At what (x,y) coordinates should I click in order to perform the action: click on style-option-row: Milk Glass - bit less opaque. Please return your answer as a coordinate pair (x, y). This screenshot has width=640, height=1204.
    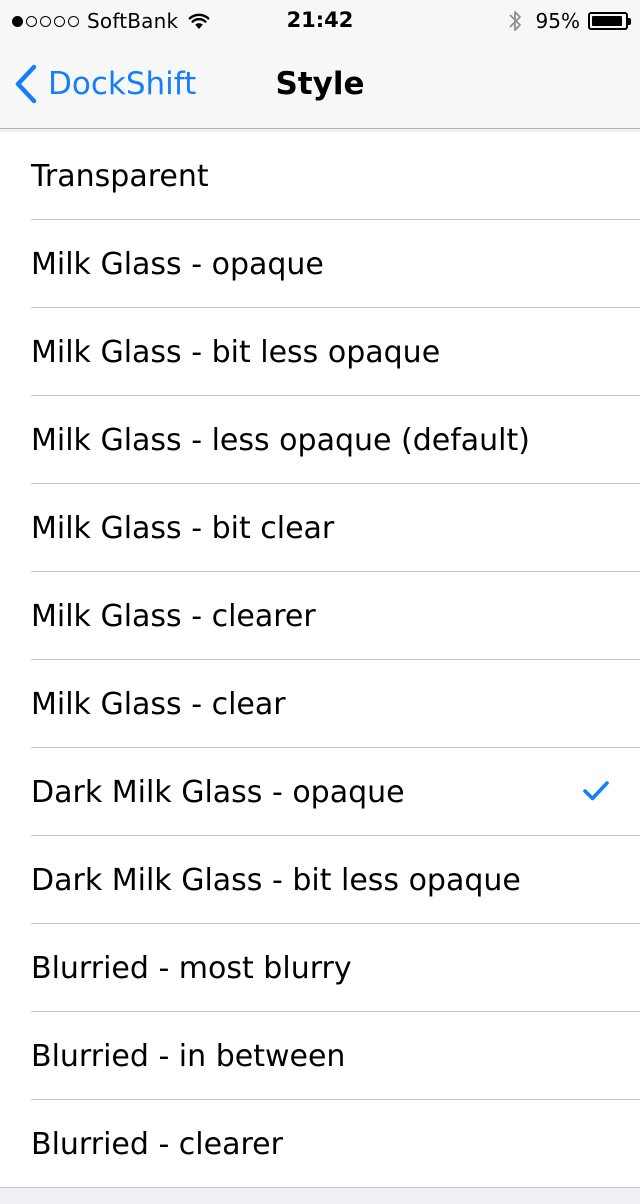
    Looking at the image, I should click on (320, 352).